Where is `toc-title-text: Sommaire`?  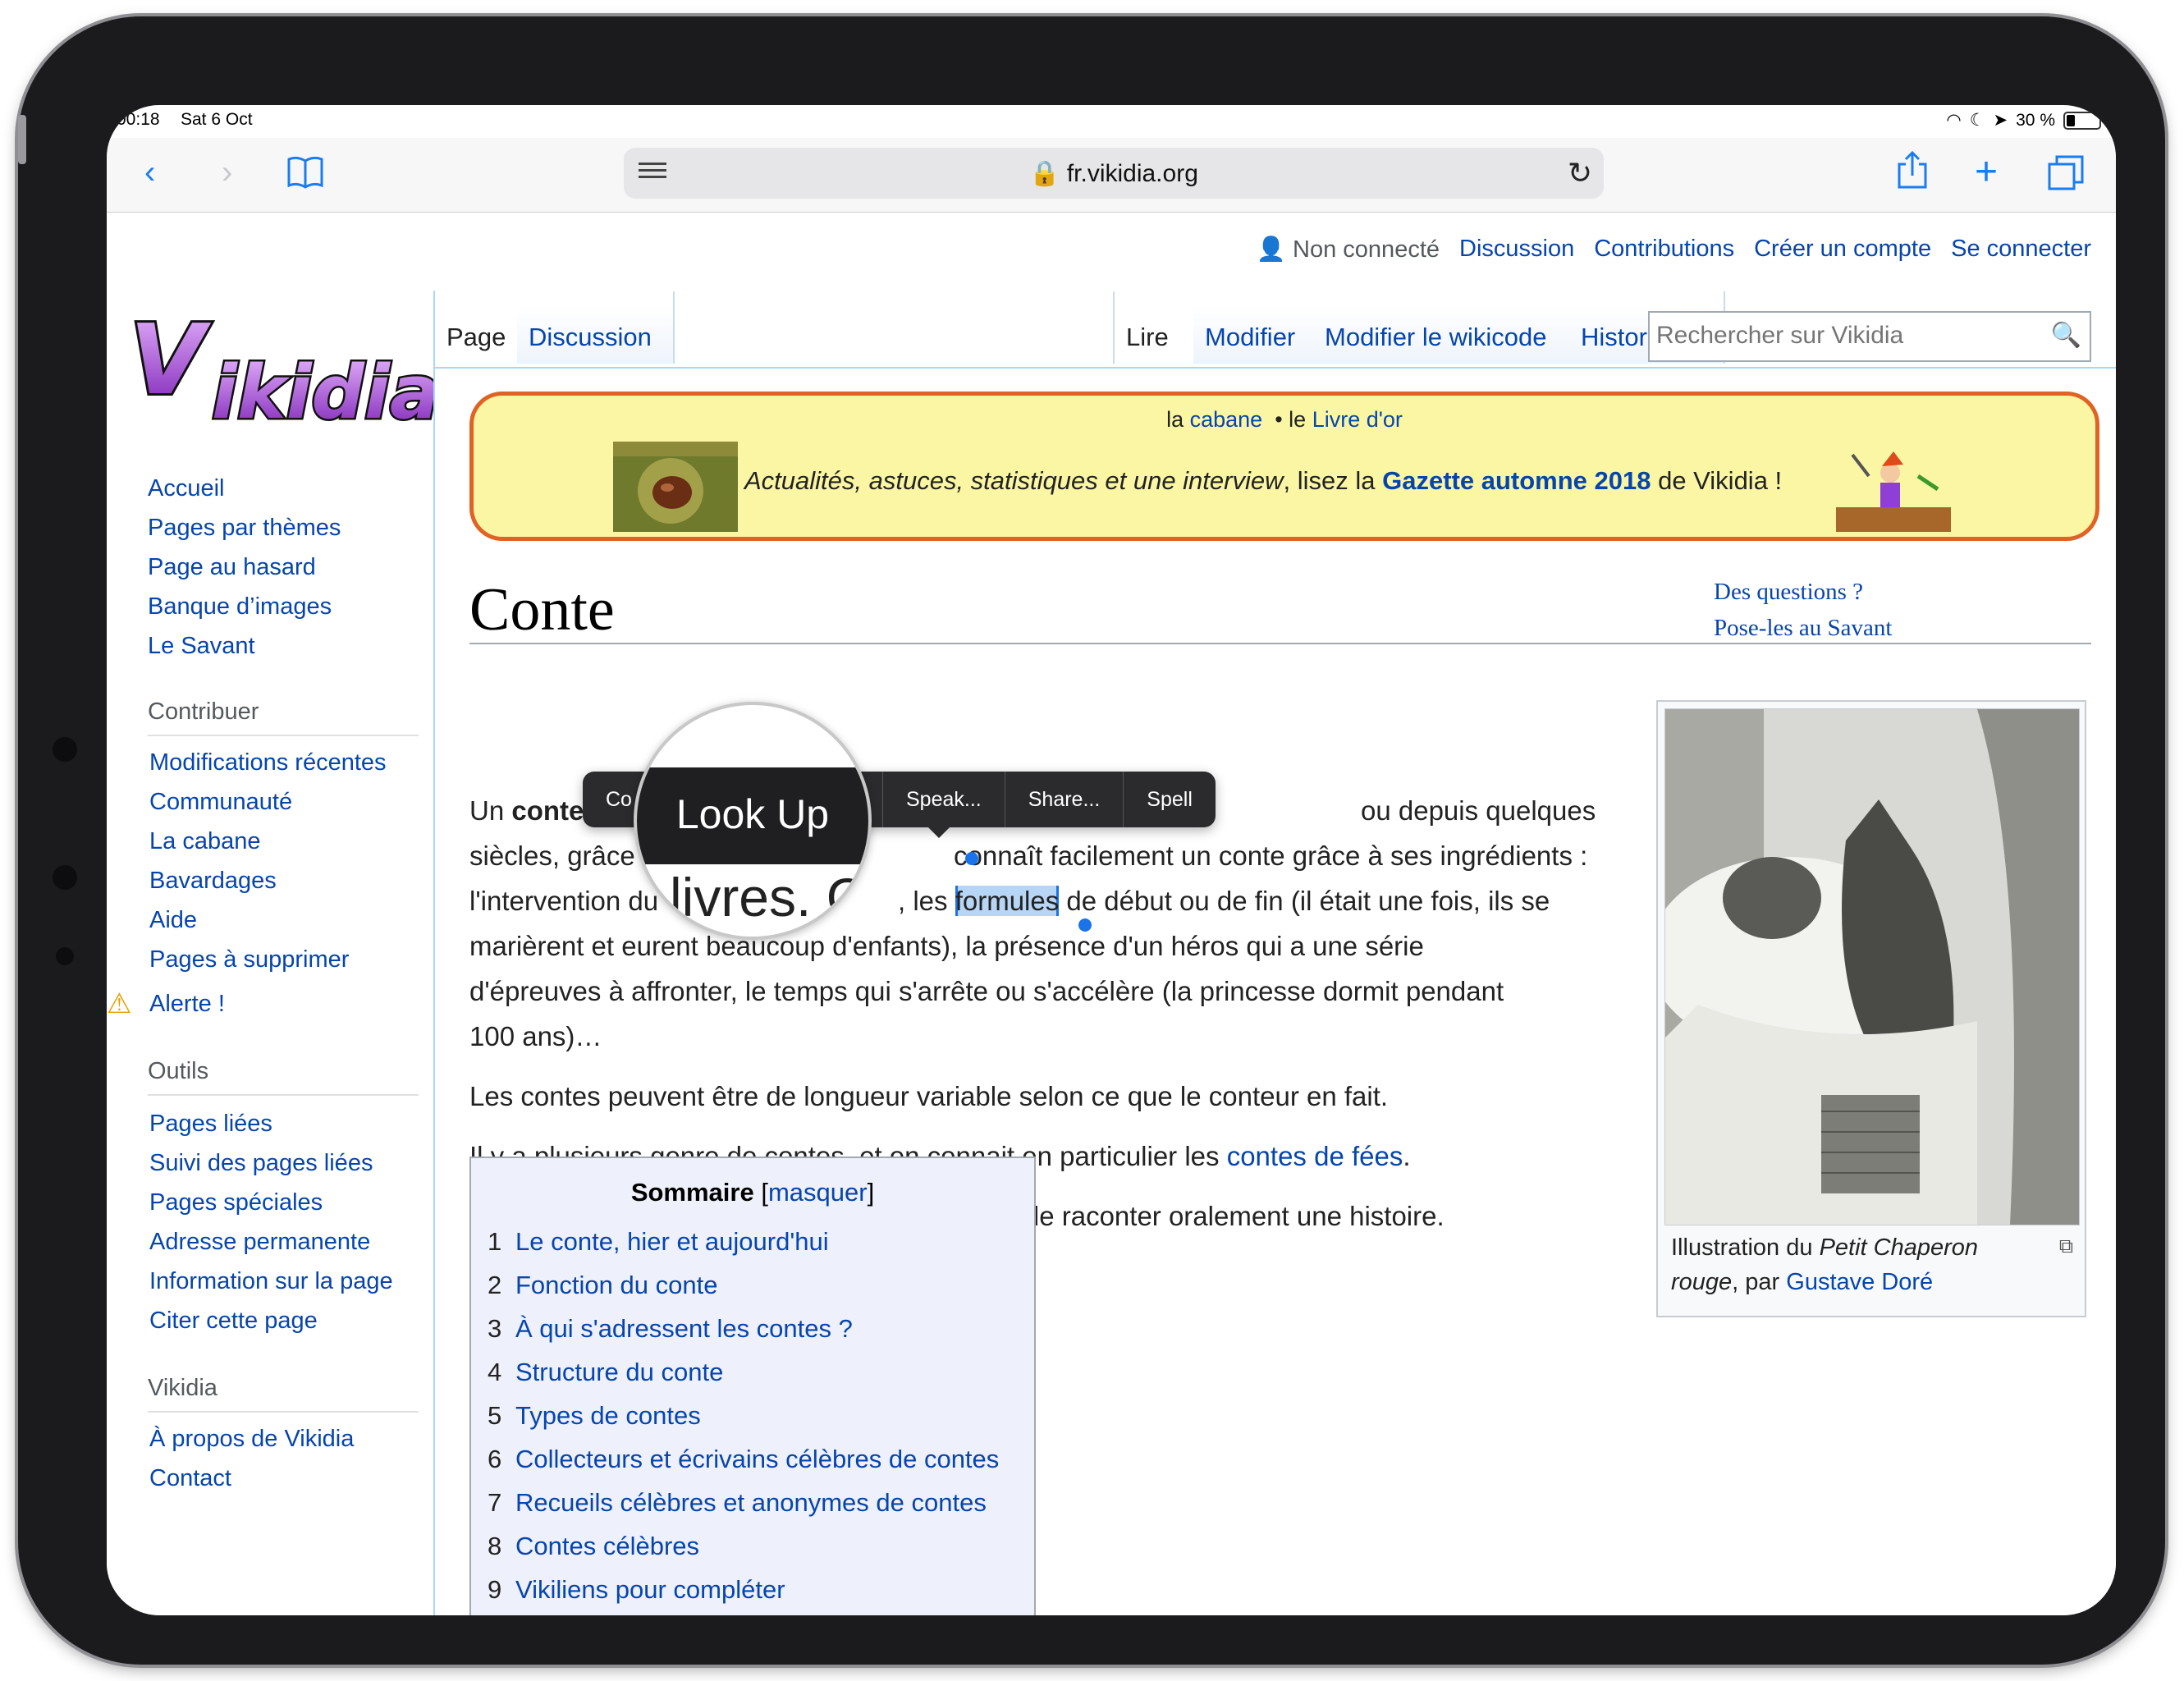 toc-title-text: Sommaire is located at coordinates (692, 1192).